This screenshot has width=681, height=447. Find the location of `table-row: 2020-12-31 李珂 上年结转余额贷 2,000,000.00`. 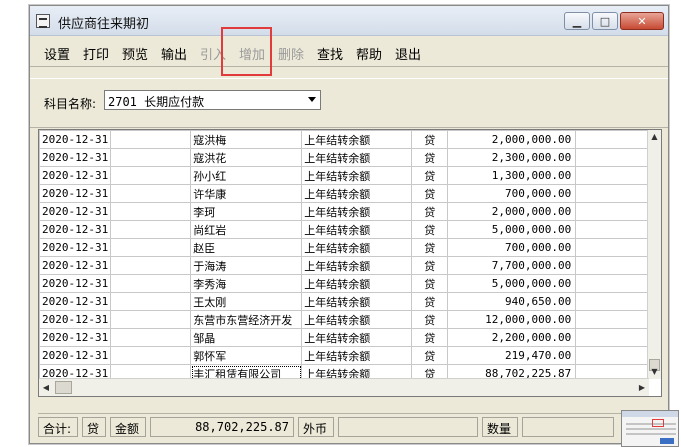

table-row: 2020-12-31 李珂 上年结转余额贷 2,000,000.00 is located at coordinates (344, 211).